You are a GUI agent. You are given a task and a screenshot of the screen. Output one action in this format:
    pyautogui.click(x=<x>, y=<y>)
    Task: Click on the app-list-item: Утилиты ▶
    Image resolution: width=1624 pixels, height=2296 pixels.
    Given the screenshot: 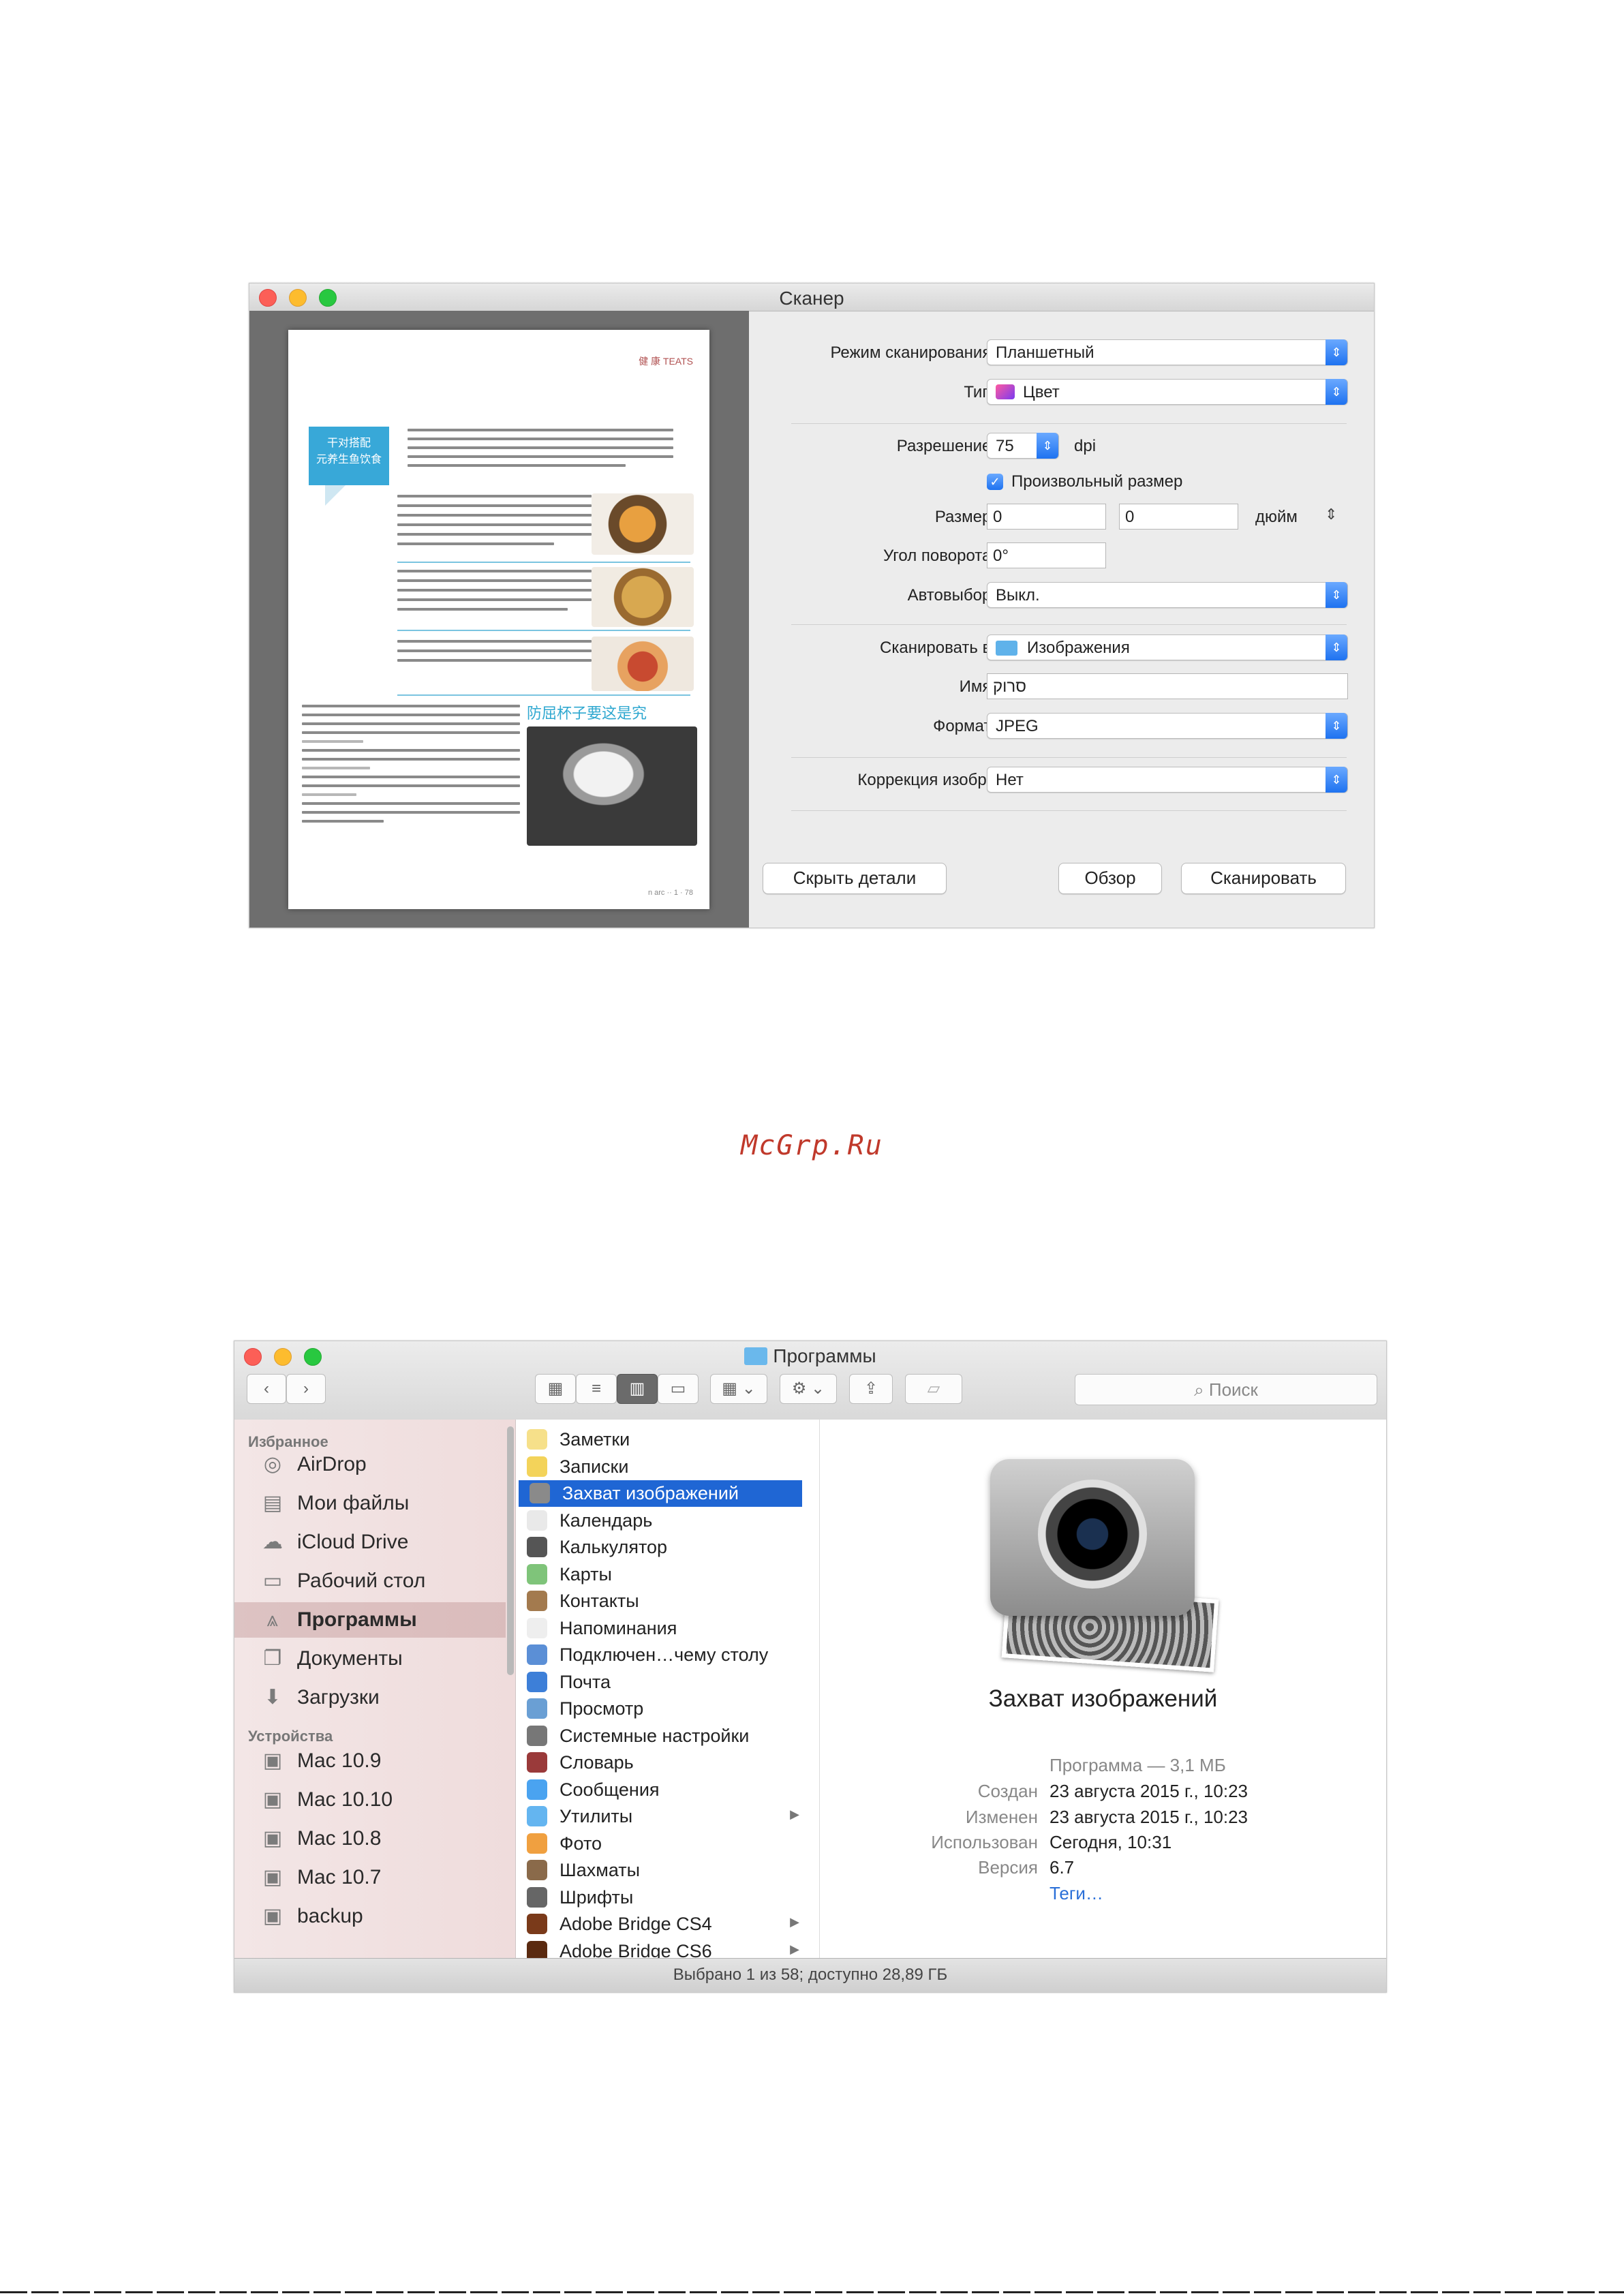 What is the action you would take?
    pyautogui.click(x=659, y=1817)
    